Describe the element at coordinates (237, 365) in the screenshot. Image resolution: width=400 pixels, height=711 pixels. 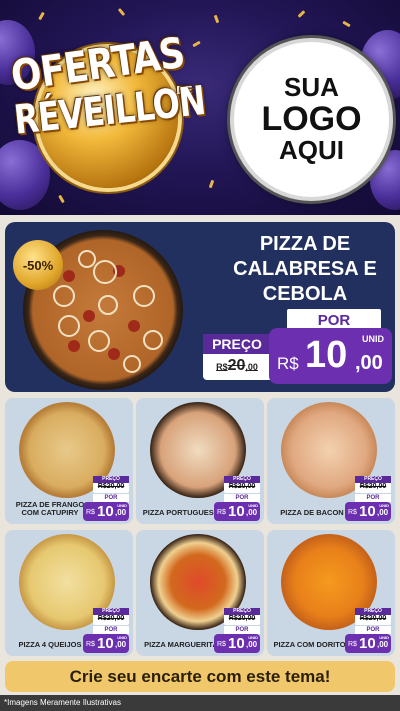
I see `old-price: R$20,00` at that location.